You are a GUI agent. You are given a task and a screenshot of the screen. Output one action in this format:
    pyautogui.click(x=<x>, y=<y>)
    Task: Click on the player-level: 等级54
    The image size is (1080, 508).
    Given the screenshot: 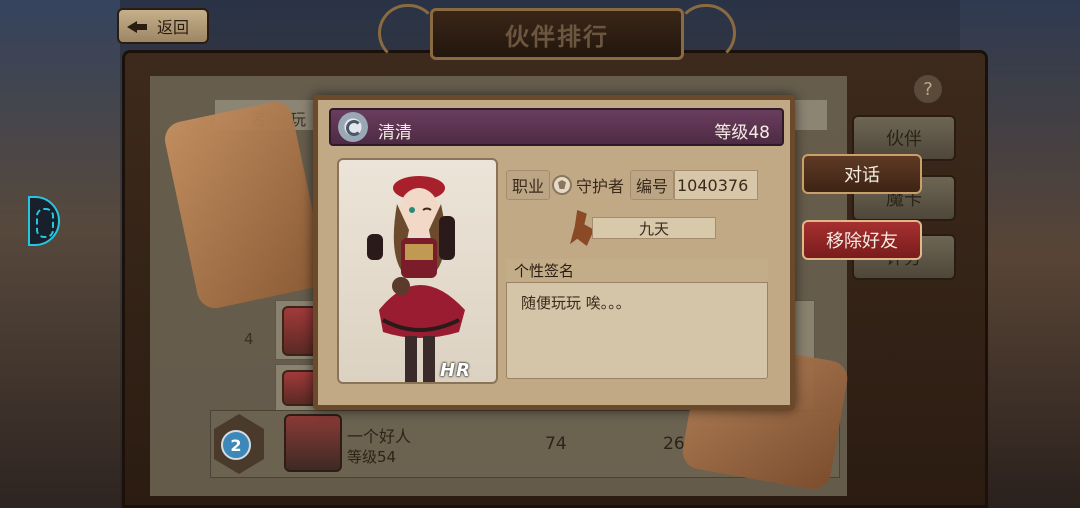 What is the action you would take?
    pyautogui.click(x=372, y=457)
    